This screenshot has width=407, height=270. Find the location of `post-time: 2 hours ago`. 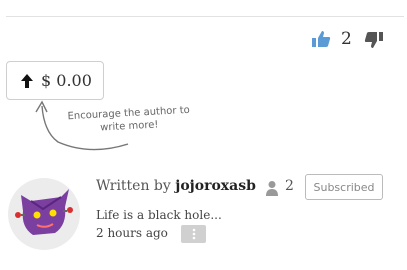

post-time: 2 hours ago is located at coordinates (132, 233).